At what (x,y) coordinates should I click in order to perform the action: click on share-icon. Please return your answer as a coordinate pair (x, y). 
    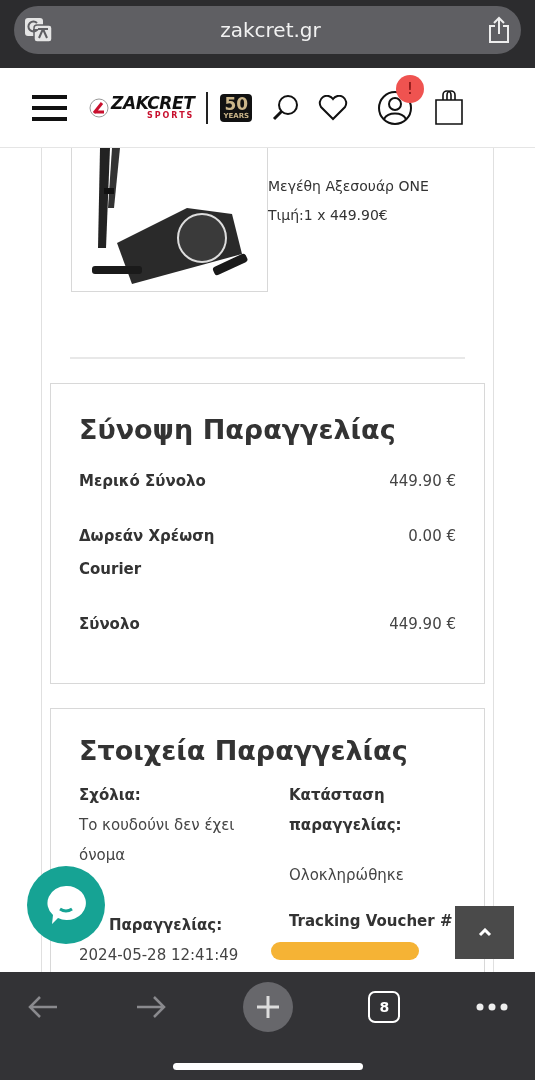
    Looking at the image, I should click on (499, 30).